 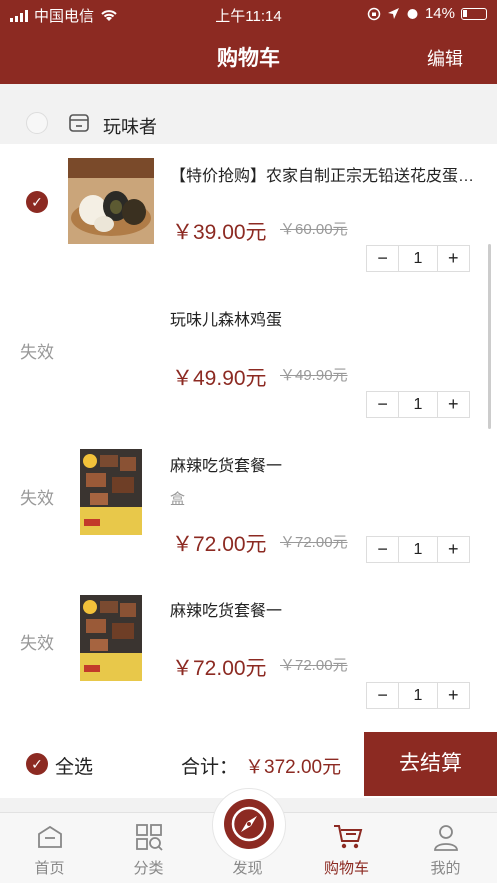 What do you see at coordinates (219, 232) in the screenshot?
I see `product-price: ￥39.00元` at bounding box center [219, 232].